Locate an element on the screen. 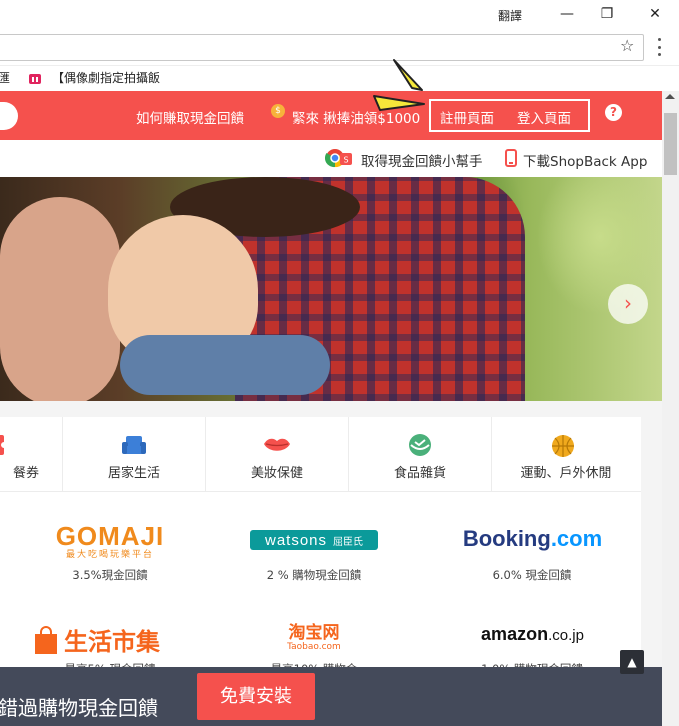 Image resolution: width=679 pixels, height=726 pixels. scrollbar-thumb is located at coordinates (670, 144).